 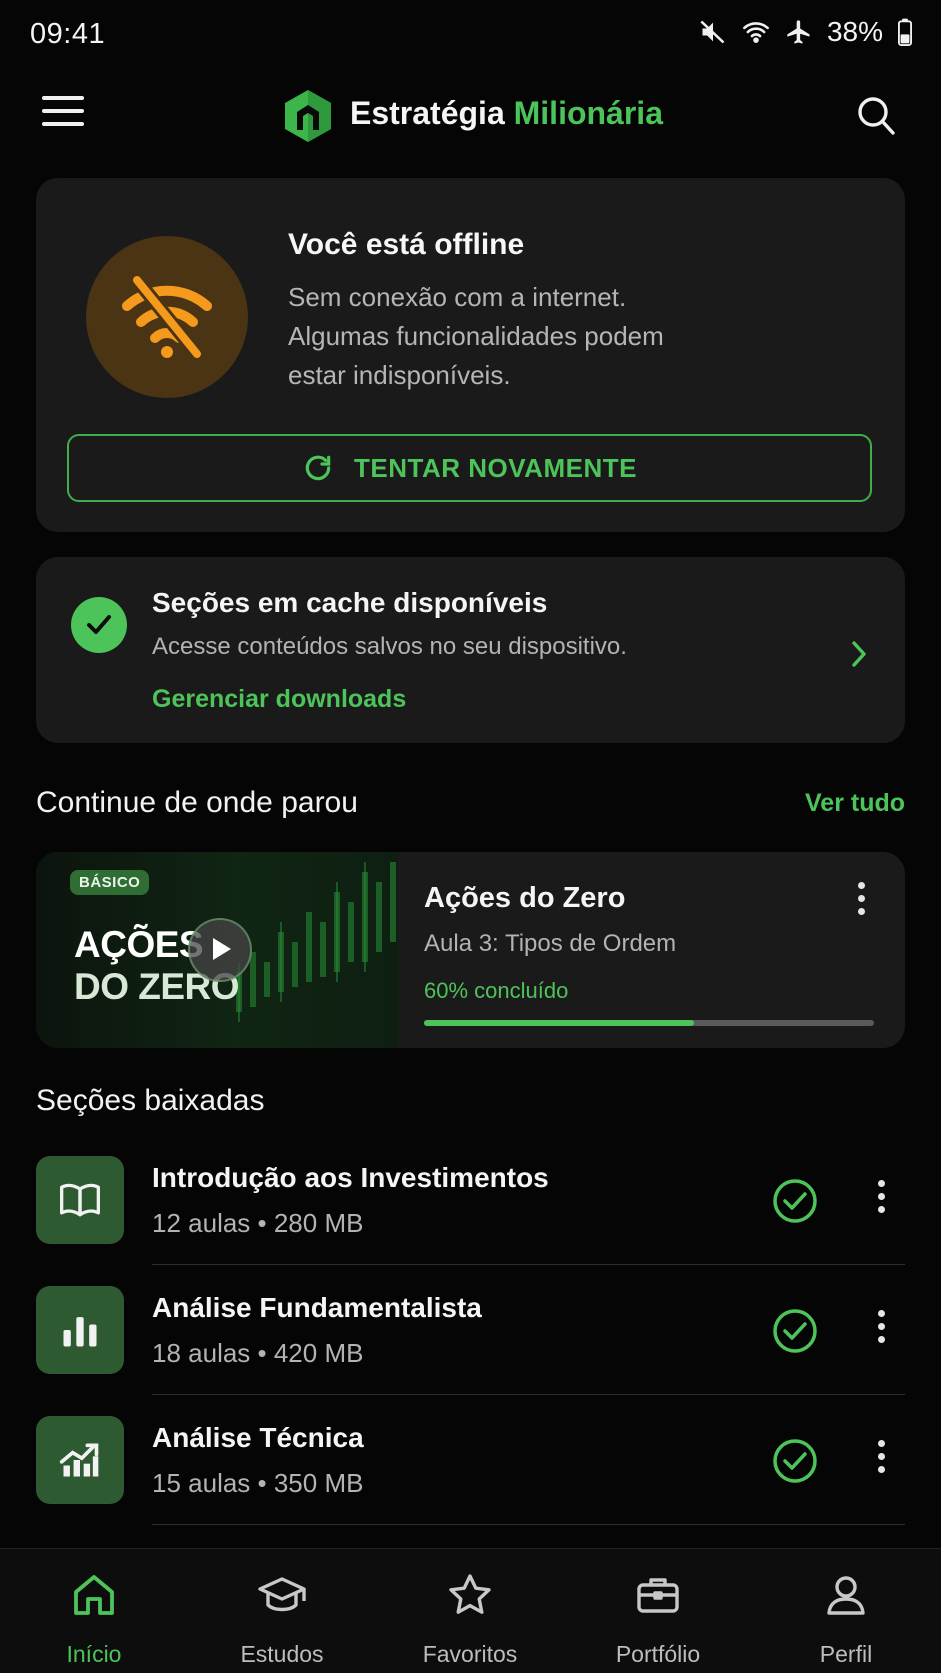 What do you see at coordinates (350, 602) in the screenshot?
I see `cache-title: Seções em cache disponíveis` at bounding box center [350, 602].